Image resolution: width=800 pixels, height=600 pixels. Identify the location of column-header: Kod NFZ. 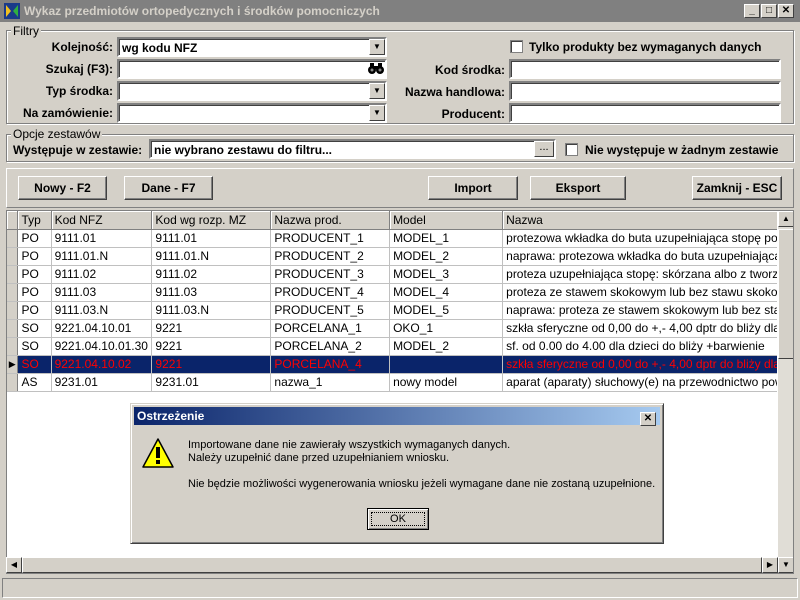
(102, 220).